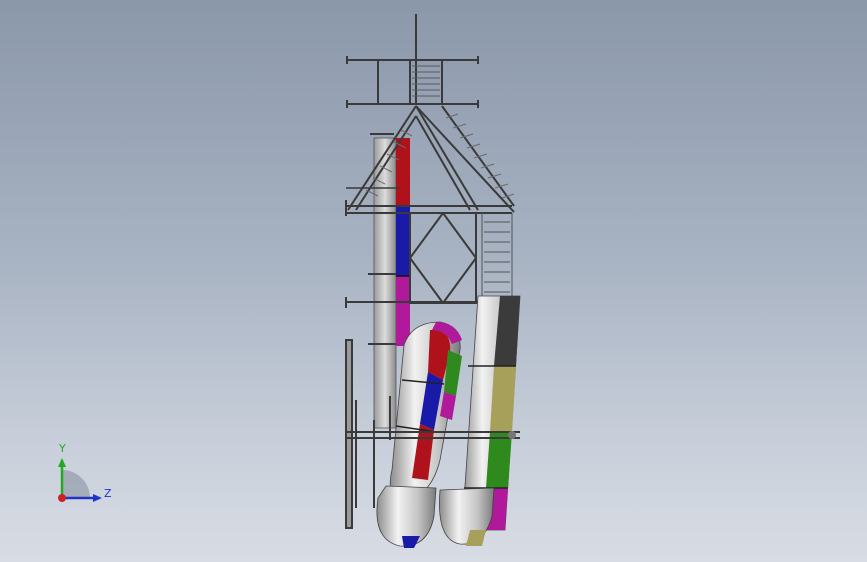 The image size is (867, 562). I want to click on support-column, so click(385, 283).